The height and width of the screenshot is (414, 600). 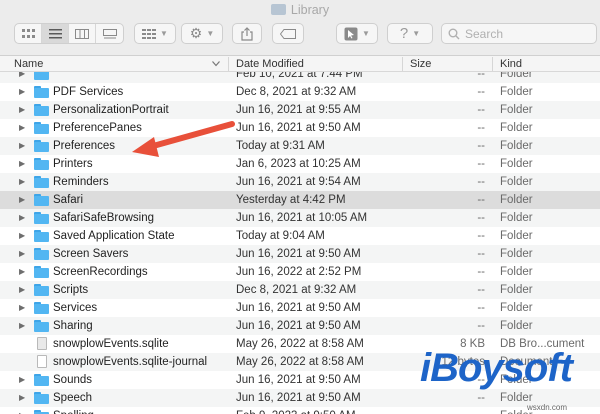 What do you see at coordinates (270, 64) in the screenshot?
I see `column-header-date: Date Modified` at bounding box center [270, 64].